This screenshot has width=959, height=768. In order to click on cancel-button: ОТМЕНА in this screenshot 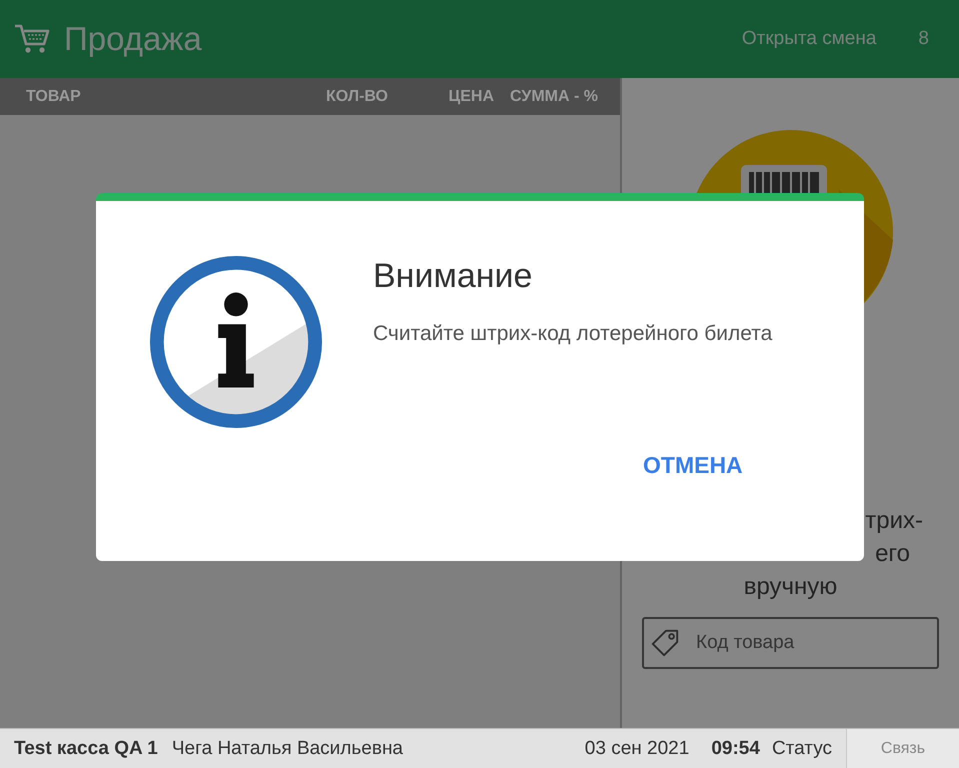, I will do `click(693, 465)`.